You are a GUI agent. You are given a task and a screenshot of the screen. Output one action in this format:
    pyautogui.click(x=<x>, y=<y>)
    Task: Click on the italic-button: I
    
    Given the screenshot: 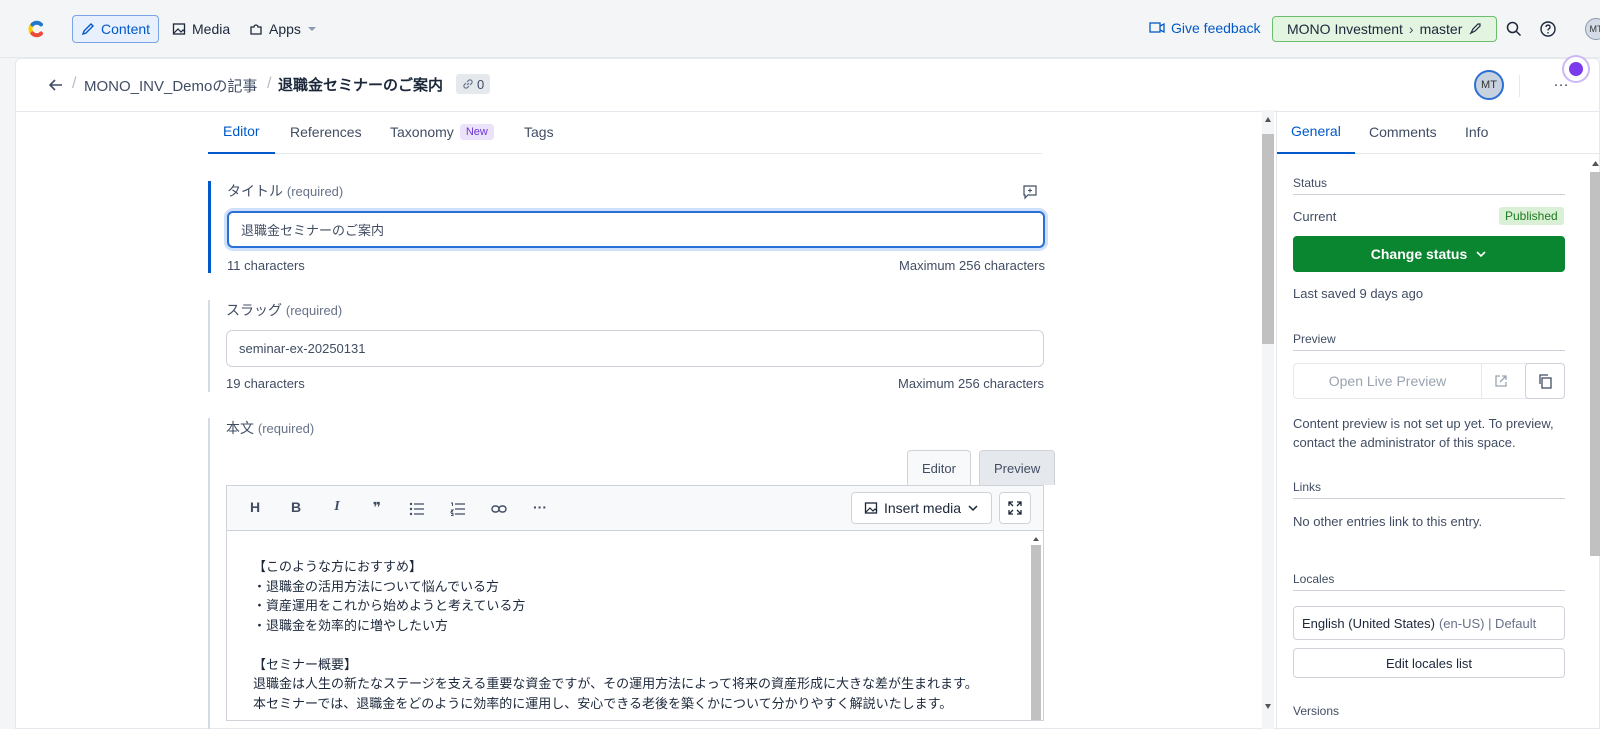 What is the action you would take?
    pyautogui.click(x=337, y=507)
    